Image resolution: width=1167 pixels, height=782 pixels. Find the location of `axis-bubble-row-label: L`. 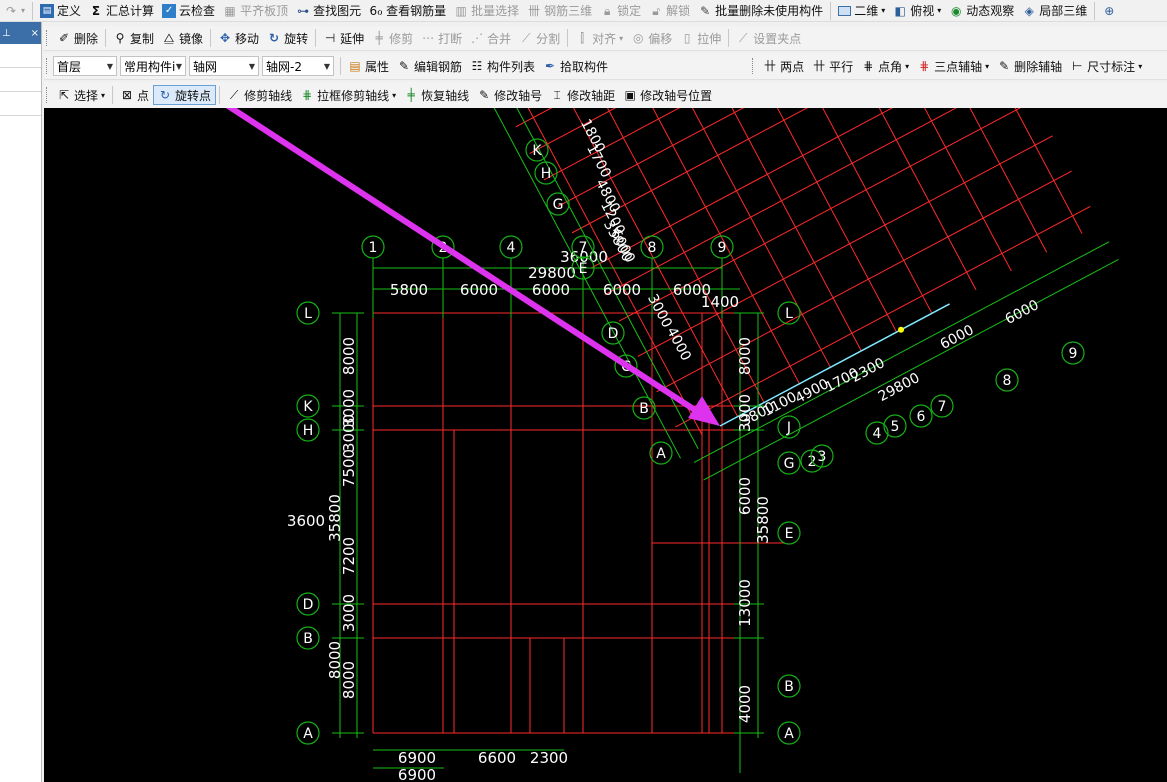

axis-bubble-row-label: L is located at coordinates (308, 314).